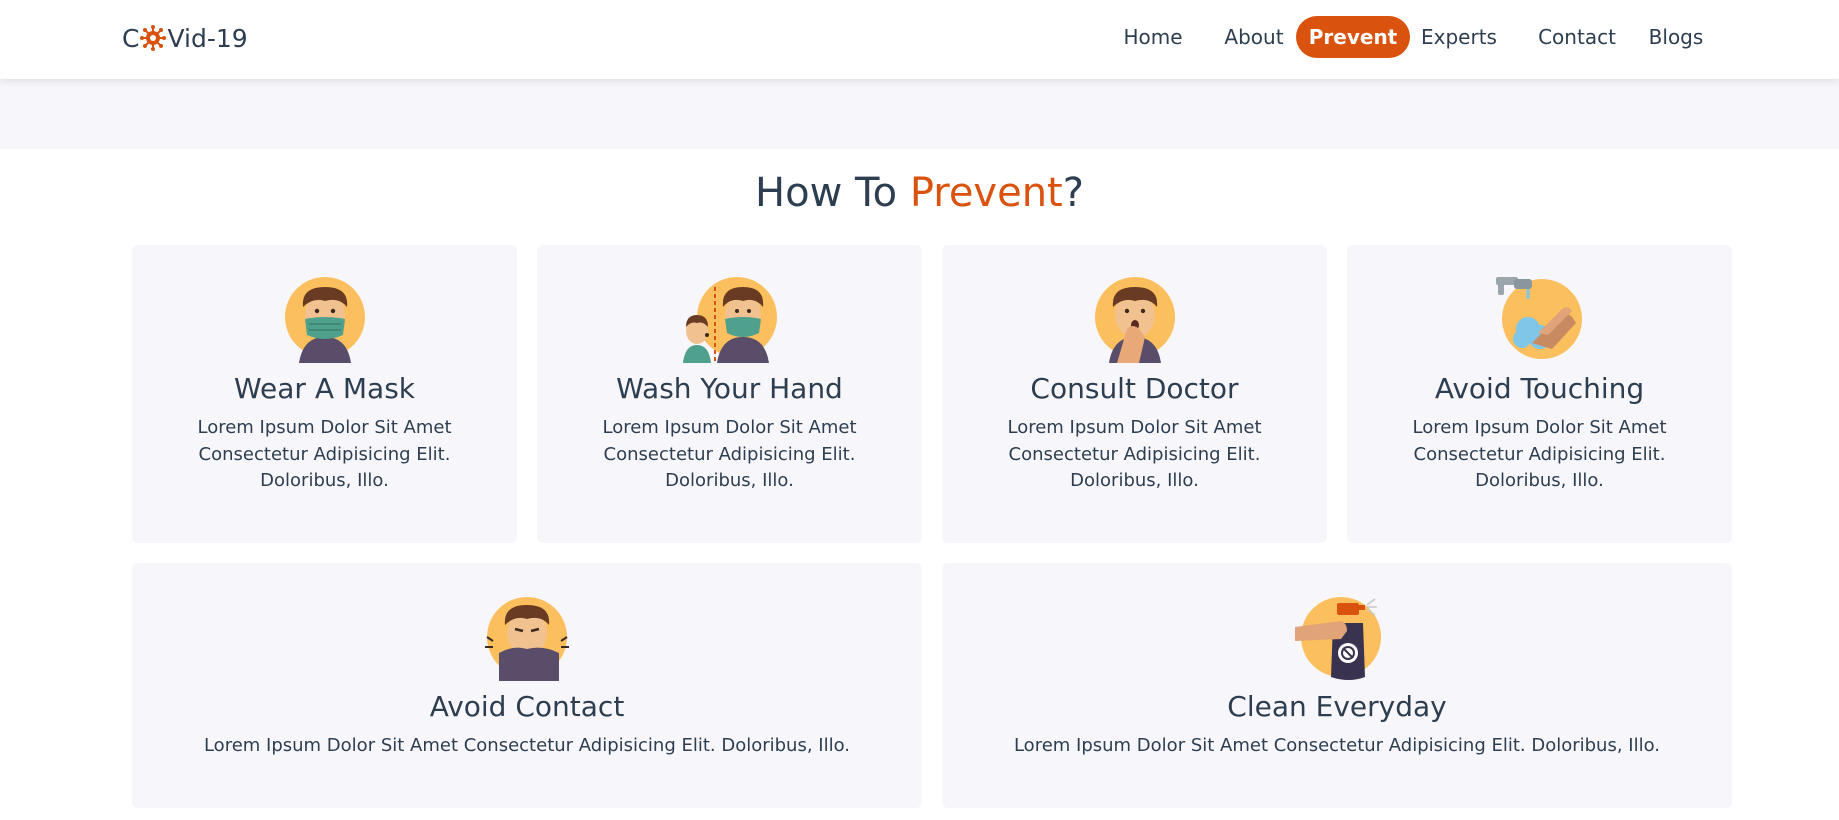  Describe the element at coordinates (1353, 37) in the screenshot. I see `nav-prevent: Prevent` at that location.